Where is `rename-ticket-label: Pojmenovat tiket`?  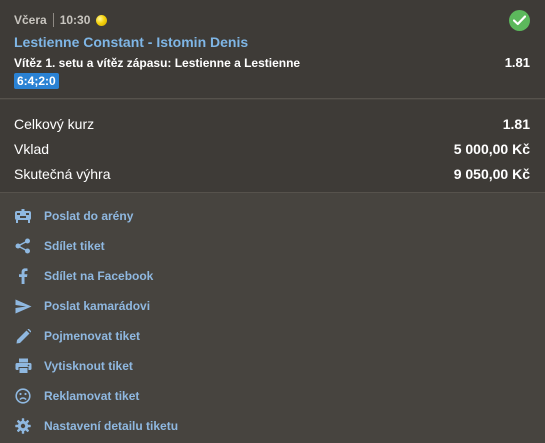
rename-ticket-label: Pojmenovat tiket is located at coordinates (92, 336).